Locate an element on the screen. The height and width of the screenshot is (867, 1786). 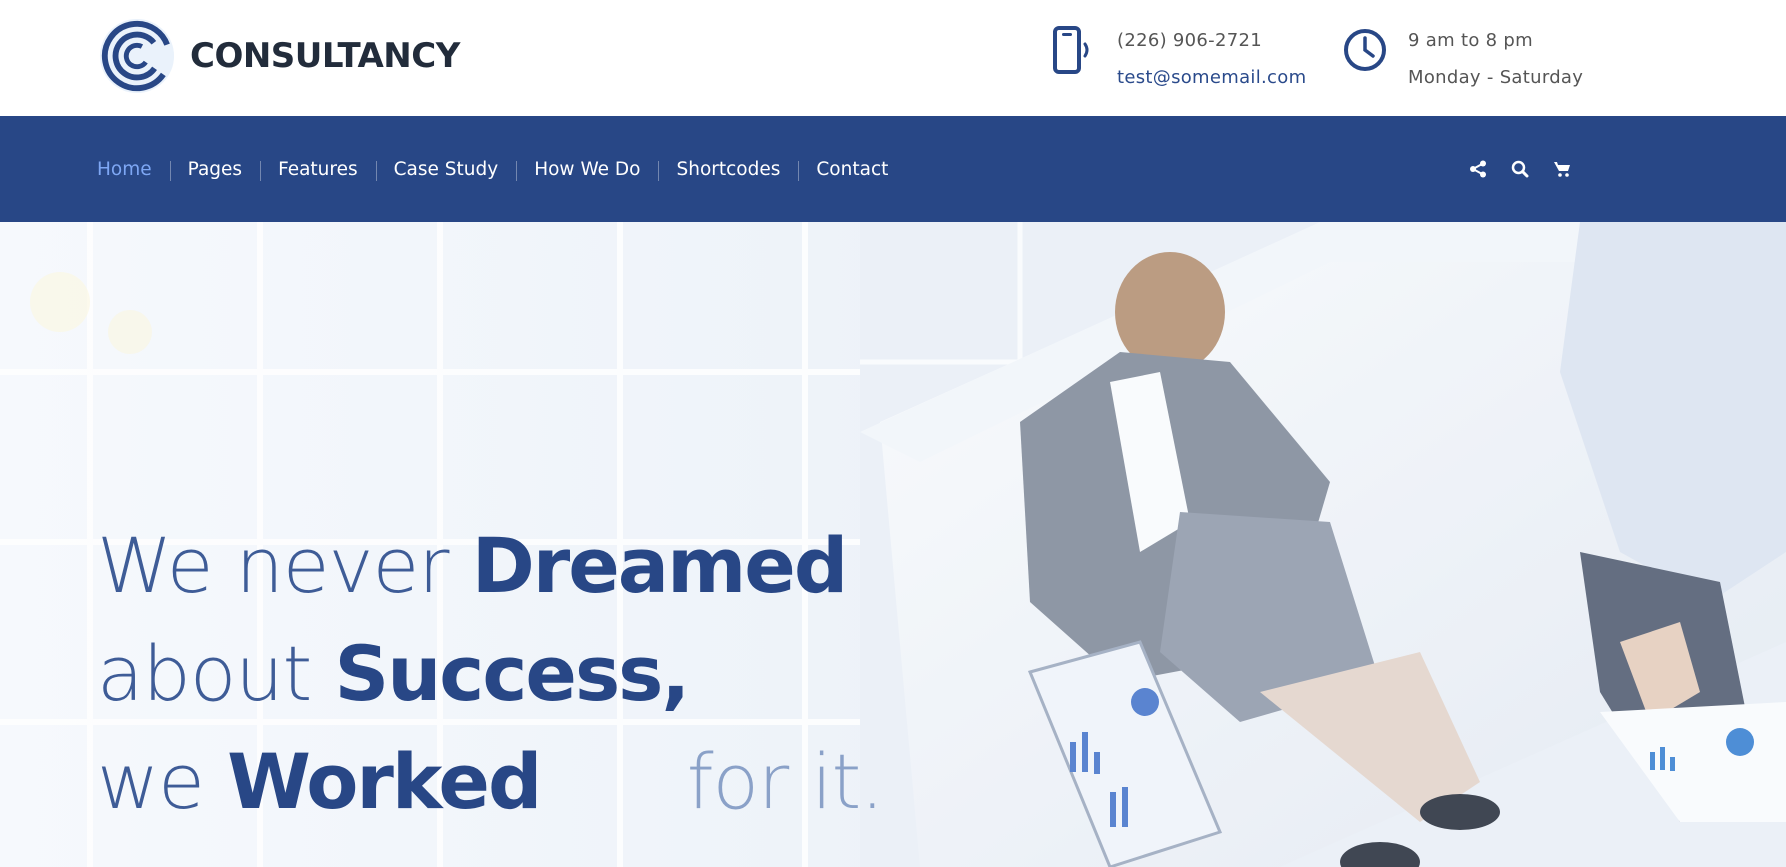
nav-tools is located at coordinates (1520, 169).